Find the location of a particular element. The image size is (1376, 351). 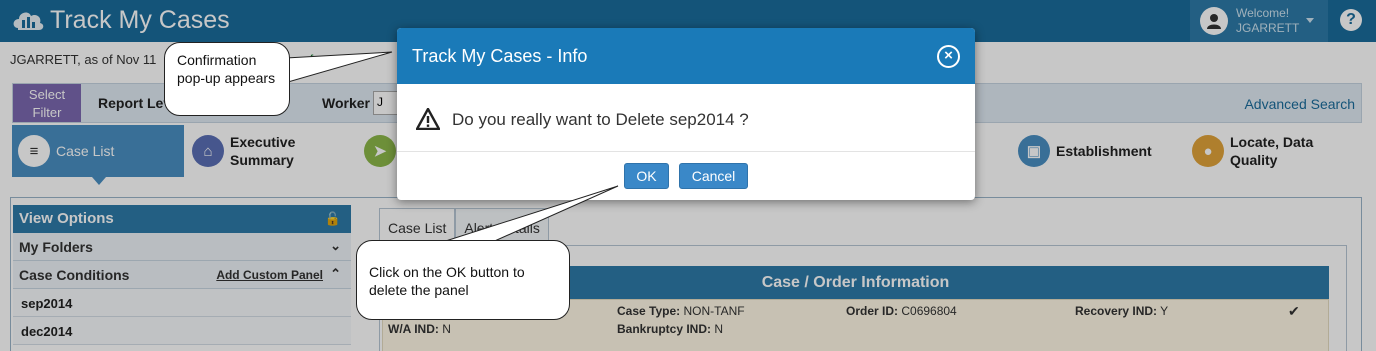

field-label: W/A IND: is located at coordinates (413, 329).